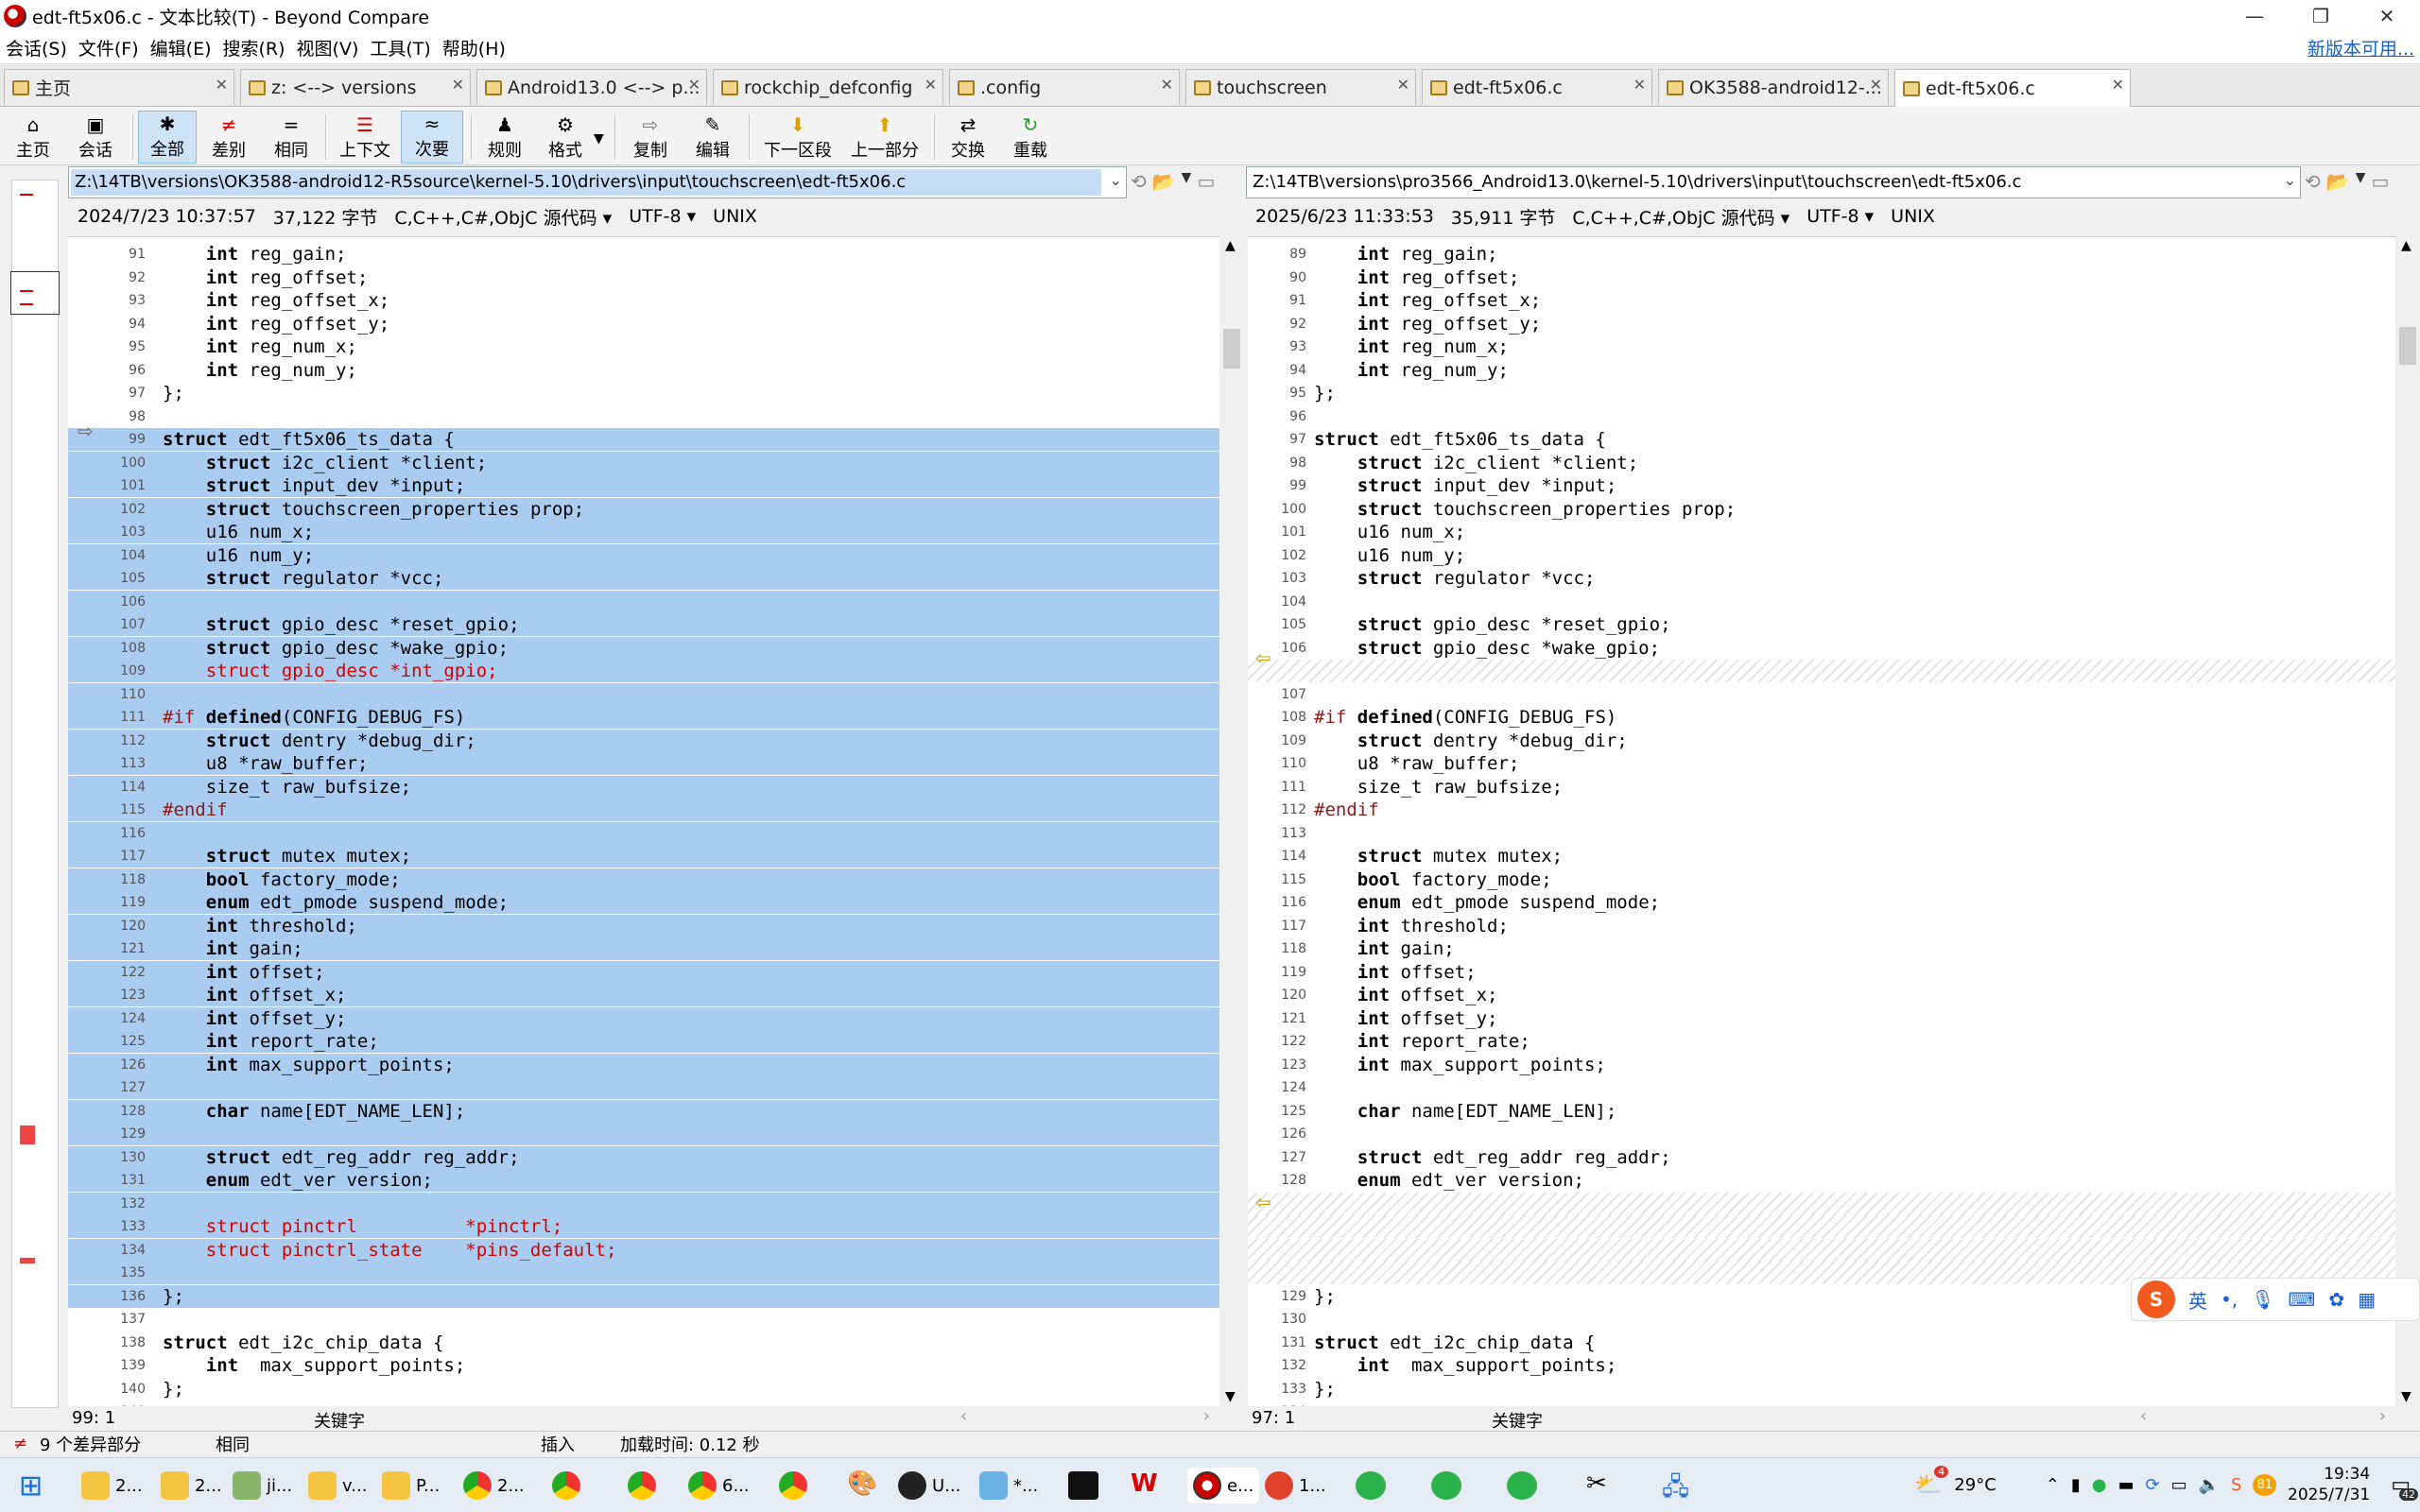 The image size is (2420, 1512). Describe the element at coordinates (643, 1134) in the screenshot. I see `left-code-line: 129` at that location.